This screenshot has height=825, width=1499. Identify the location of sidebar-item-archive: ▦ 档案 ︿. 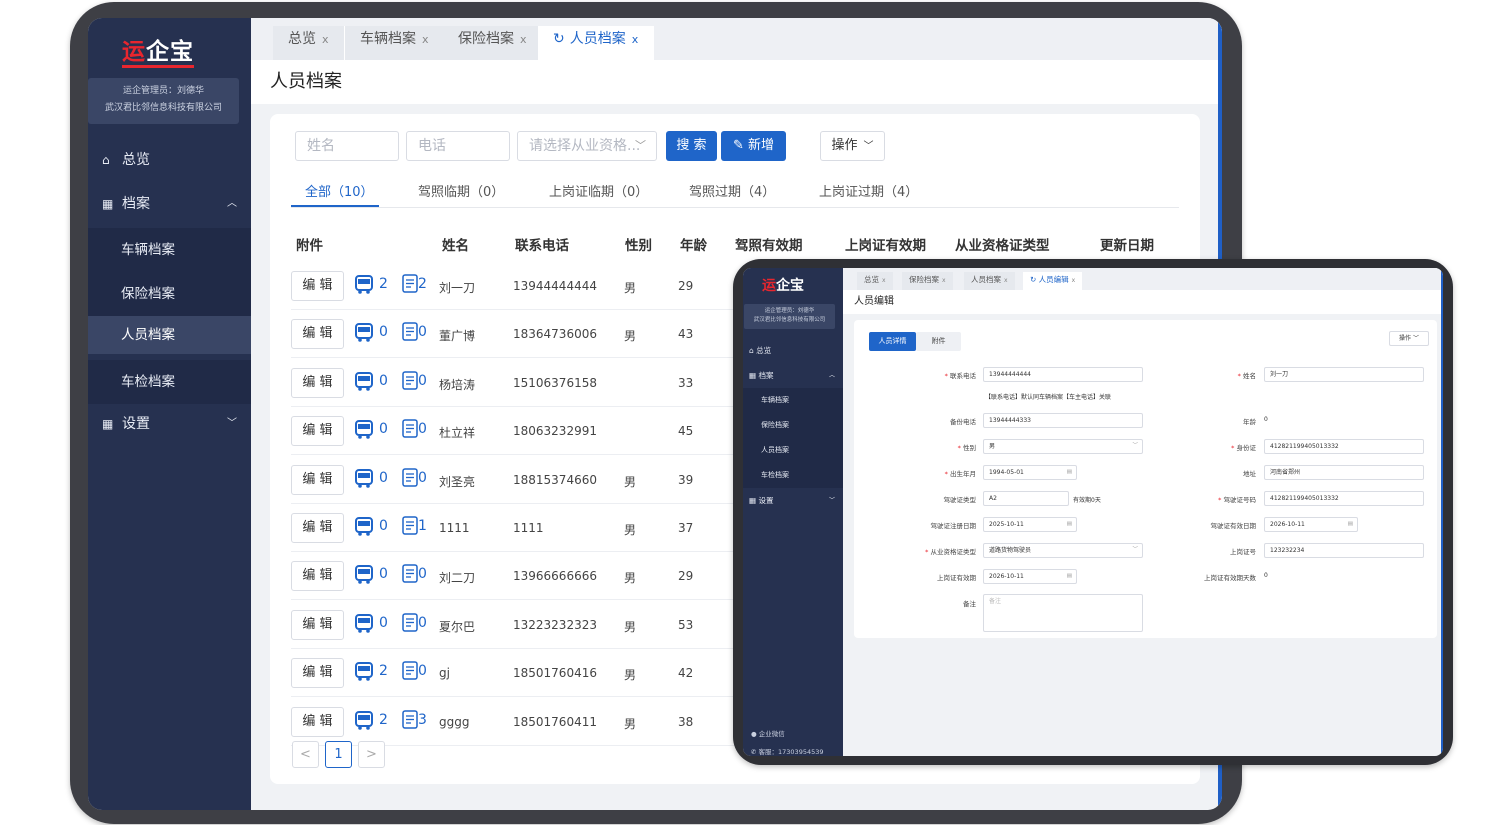
(169, 204).